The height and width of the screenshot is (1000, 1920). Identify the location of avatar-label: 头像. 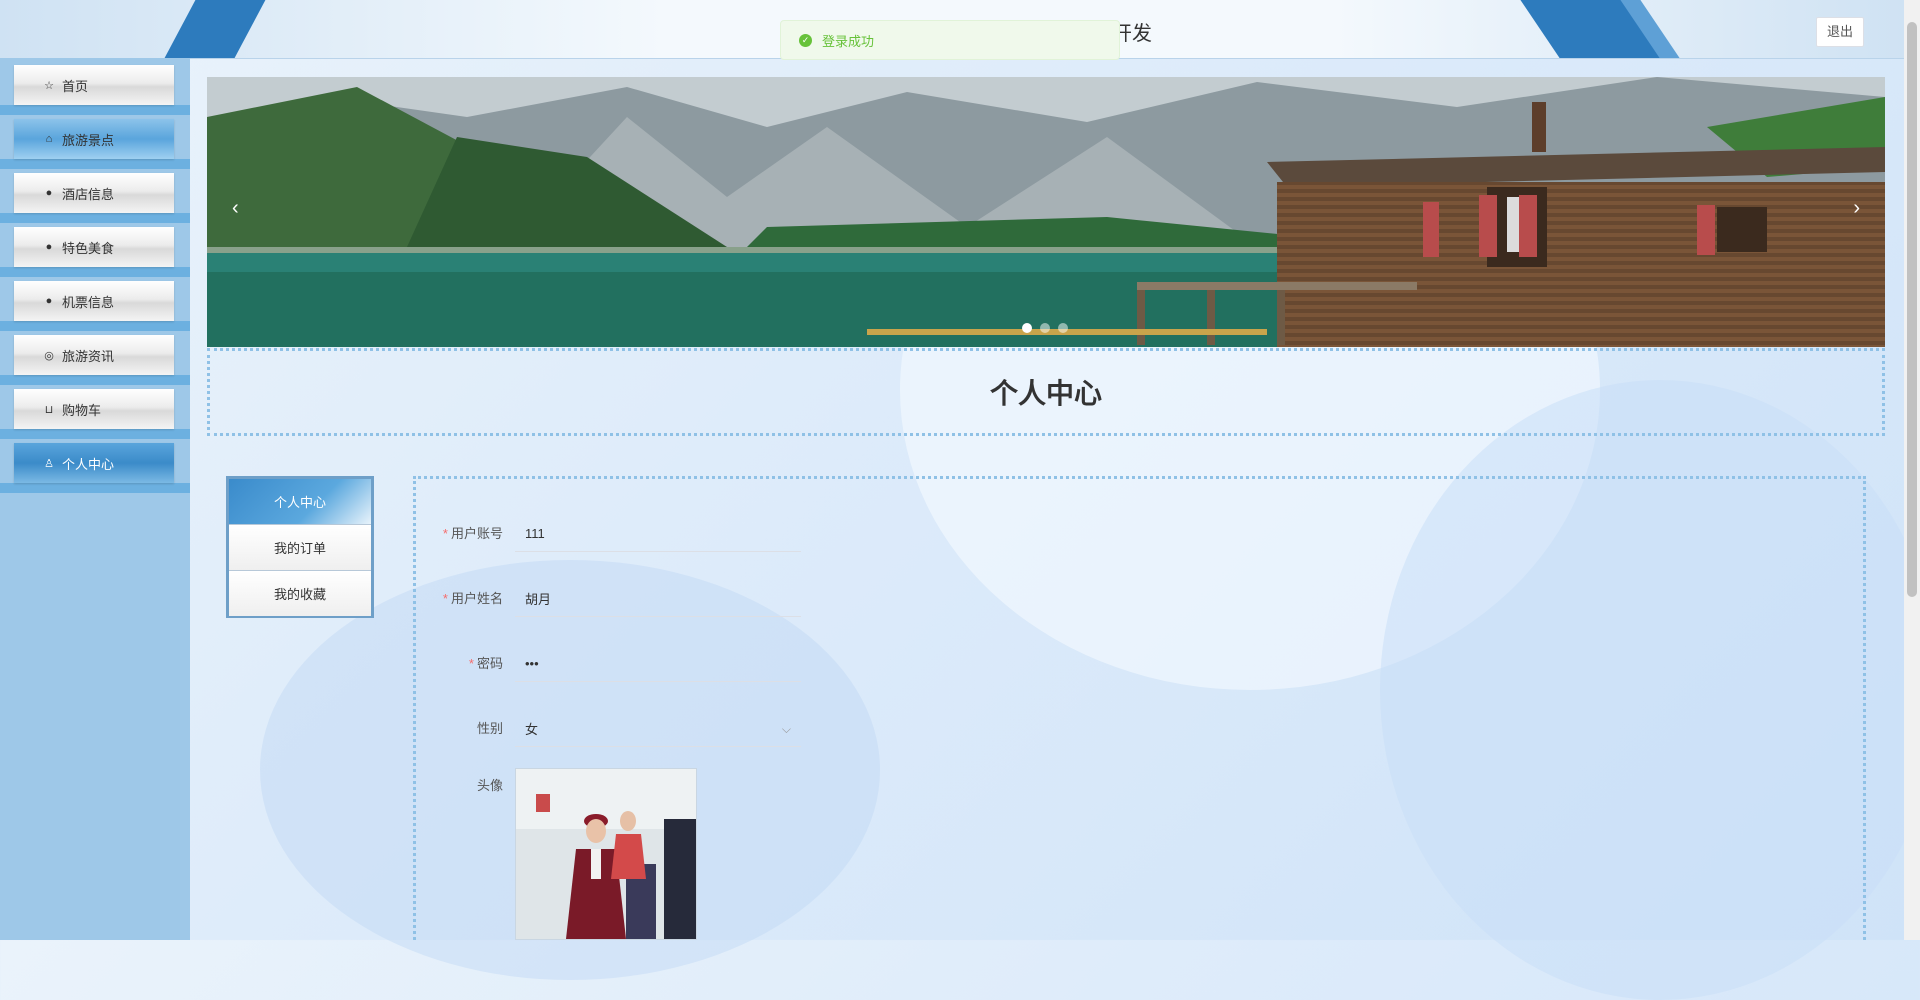
(489, 785).